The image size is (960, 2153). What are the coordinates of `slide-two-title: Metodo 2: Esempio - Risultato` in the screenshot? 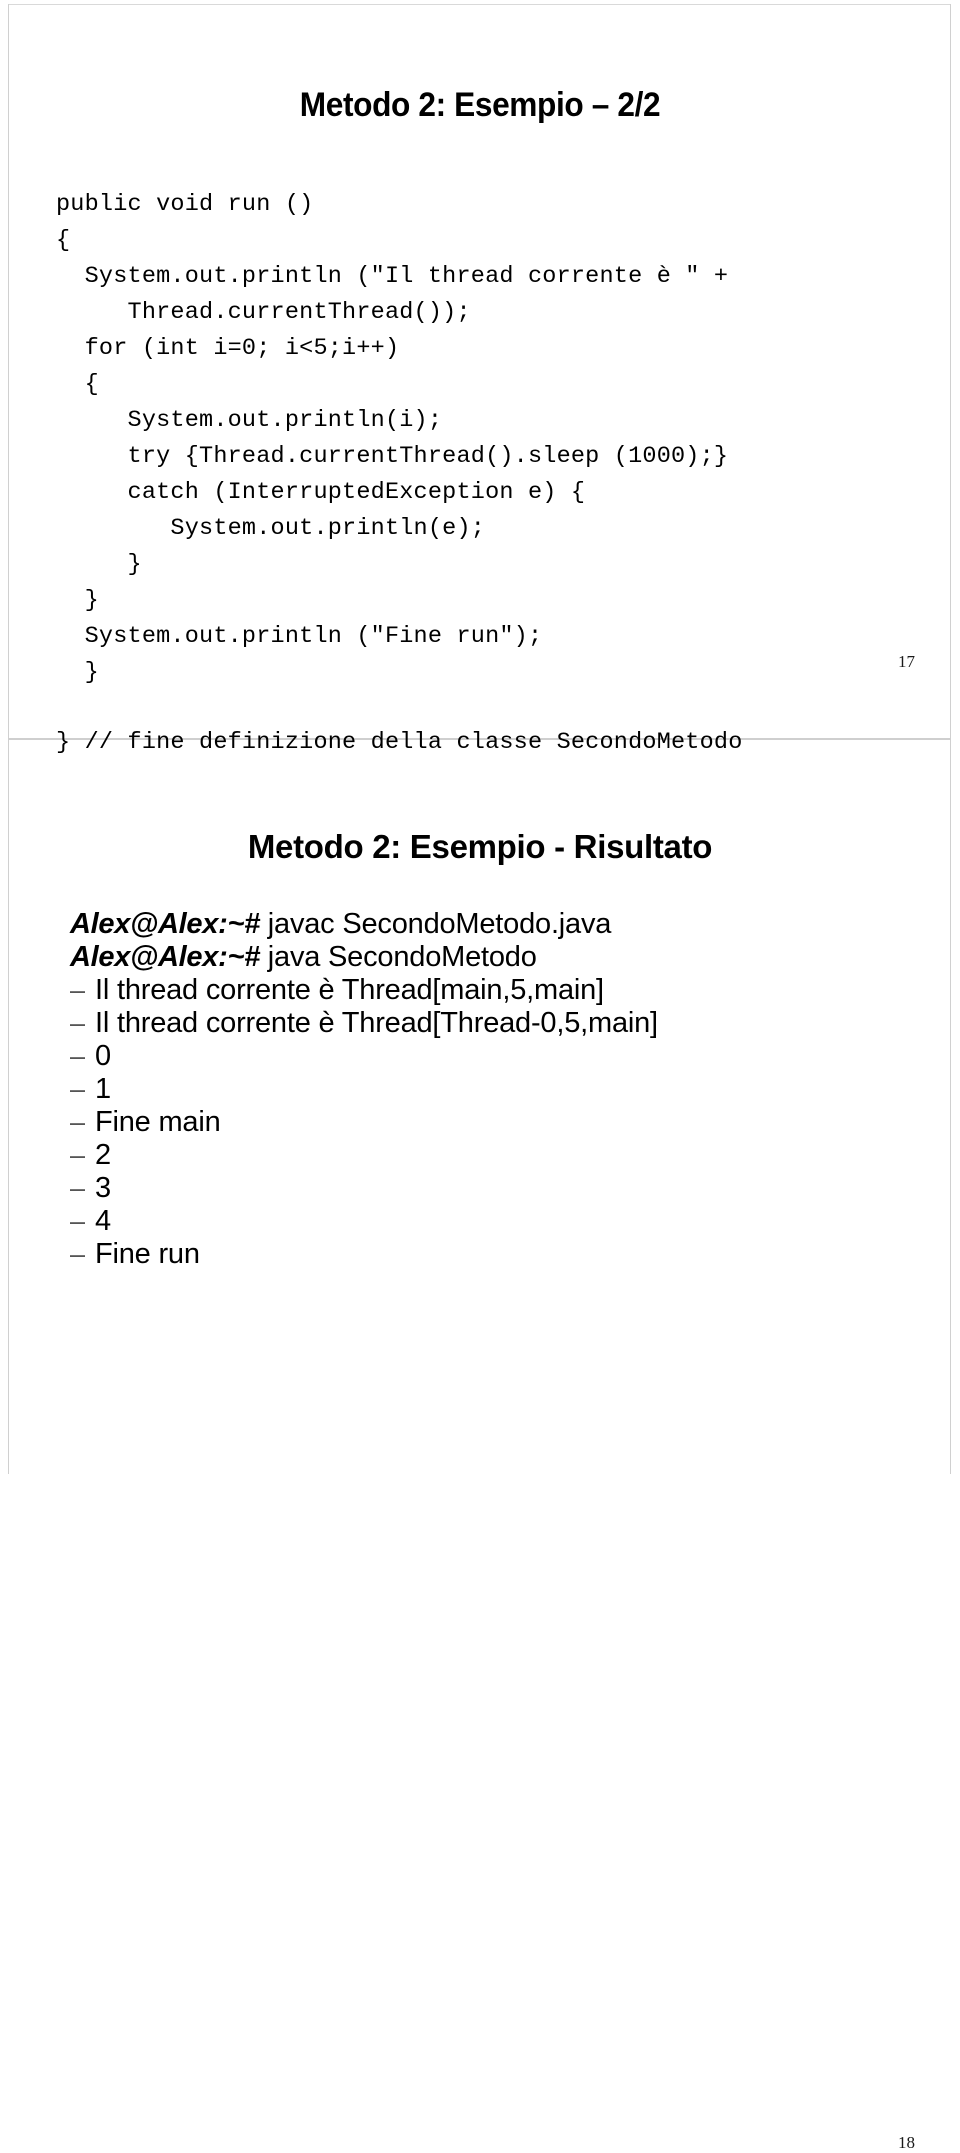 It's located at (480, 847).